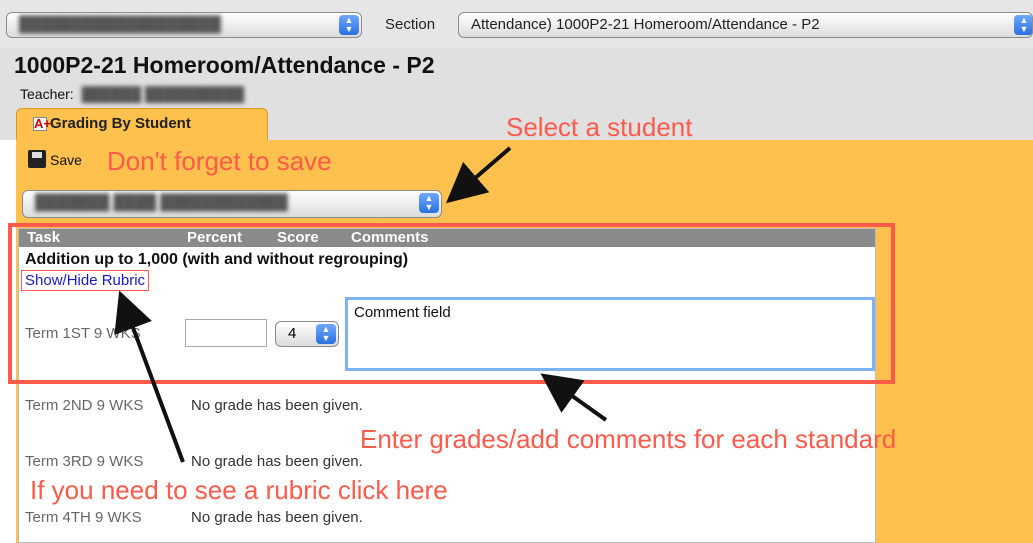  What do you see at coordinates (149, 376) in the screenshot?
I see `arrow-to-rubric-link` at bounding box center [149, 376].